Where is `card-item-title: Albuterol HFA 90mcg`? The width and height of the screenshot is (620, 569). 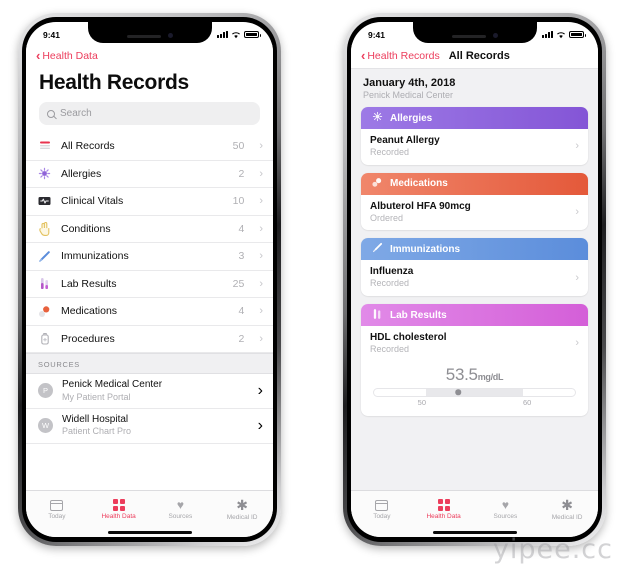 card-item-title: Albuterol HFA 90mcg is located at coordinates (420, 206).